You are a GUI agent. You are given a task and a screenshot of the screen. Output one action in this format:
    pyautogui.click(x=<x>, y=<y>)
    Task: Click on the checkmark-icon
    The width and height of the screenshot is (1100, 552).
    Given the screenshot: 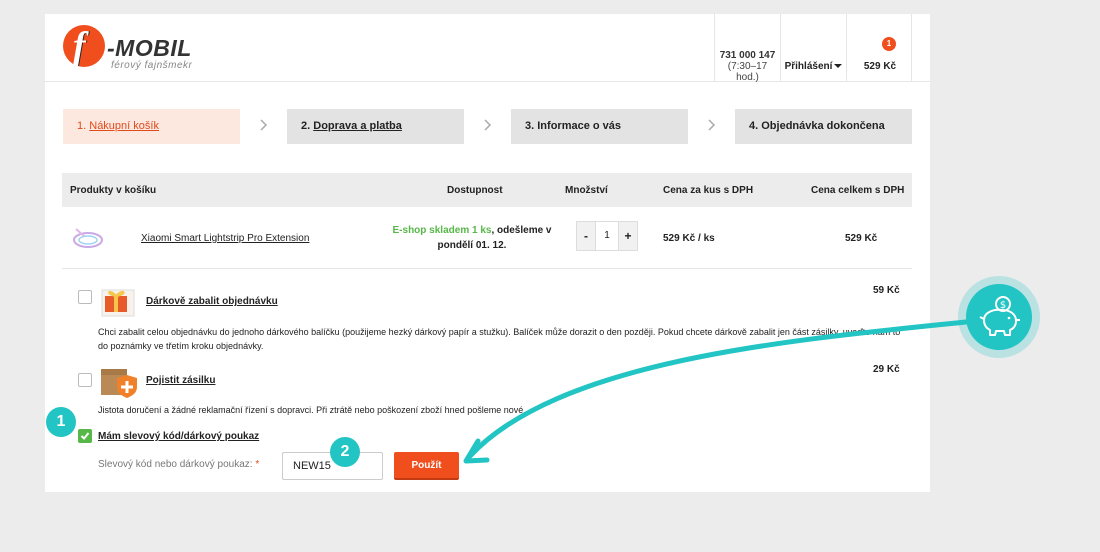 What is the action you would take?
    pyautogui.click(x=85, y=436)
    